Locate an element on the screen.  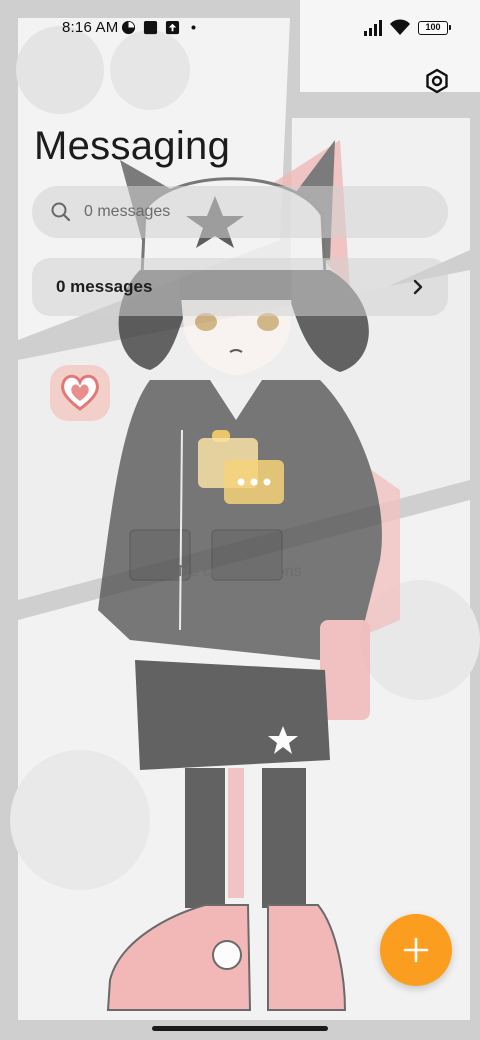
settings-button is located at coordinates (437, 81).